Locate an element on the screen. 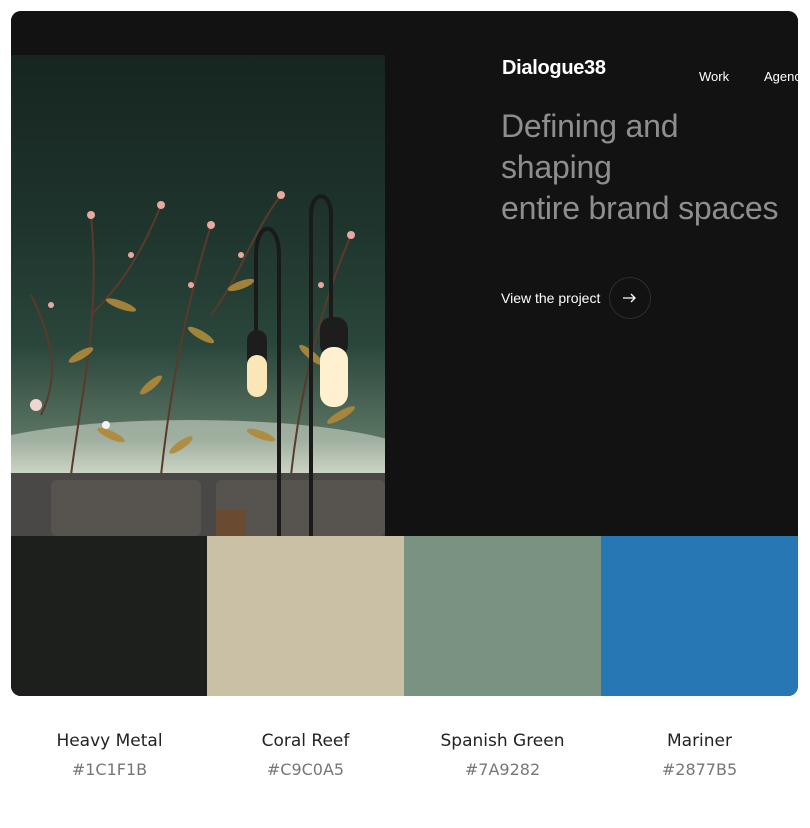 The width and height of the screenshot is (810, 828). hero-headline: Defining and shaping entire brand spaces is located at coordinates (649, 167).